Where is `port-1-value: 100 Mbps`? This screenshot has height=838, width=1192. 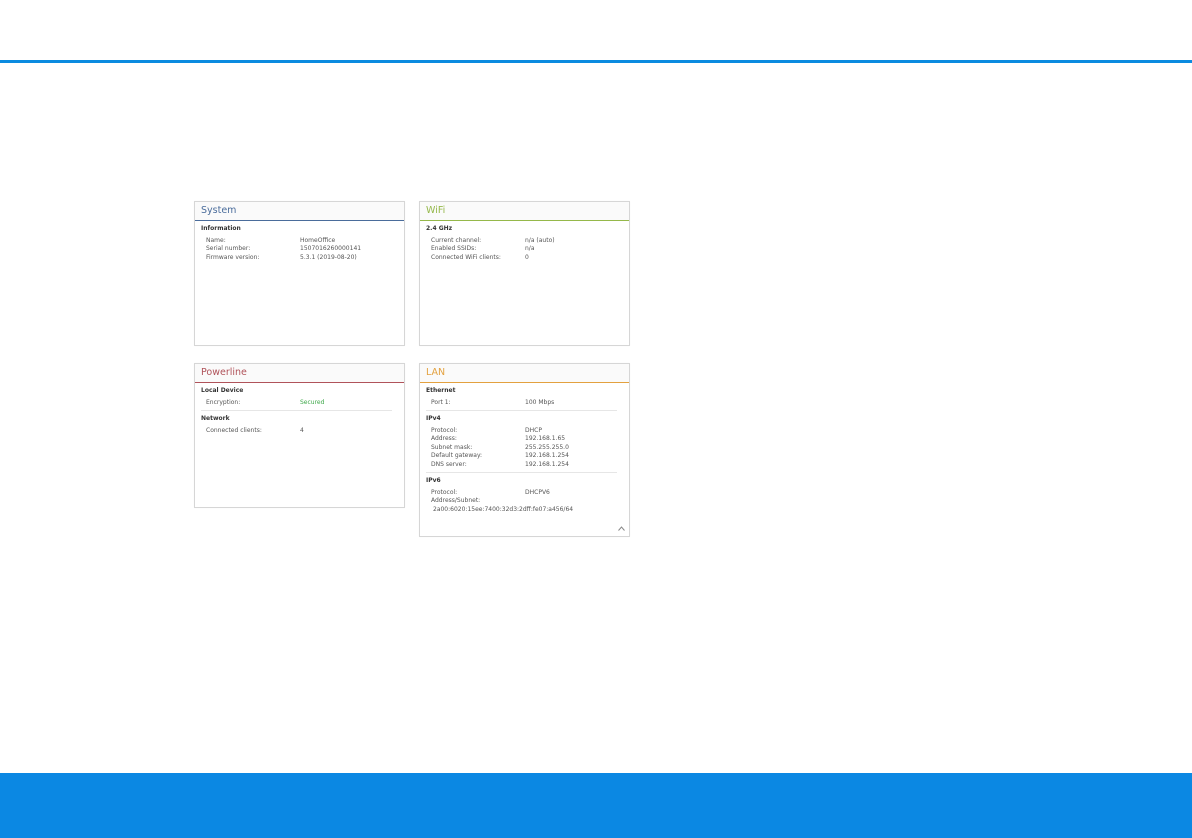 port-1-value: 100 Mbps is located at coordinates (540, 402).